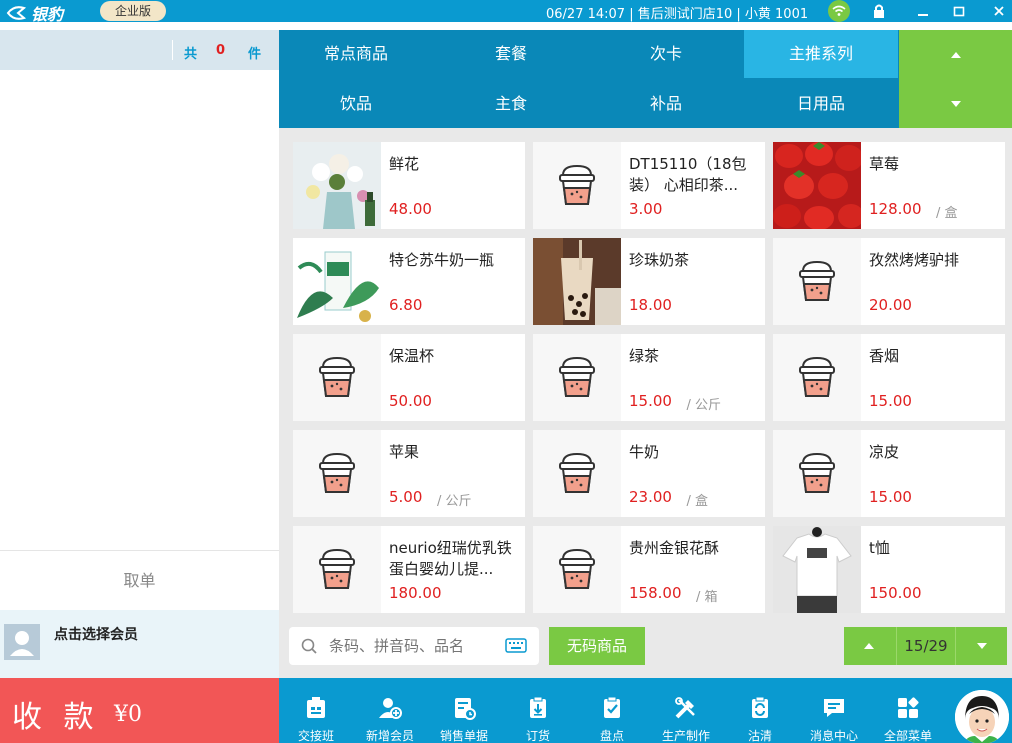 The height and width of the screenshot is (743, 1012). I want to click on toolbar-button-production: 生产制作, so click(686, 710).